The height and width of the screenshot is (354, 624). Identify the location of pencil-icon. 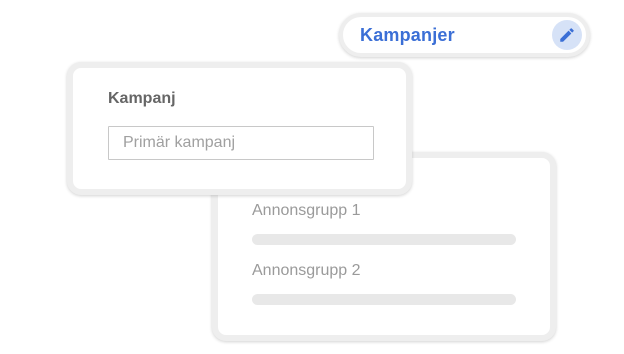
(567, 35).